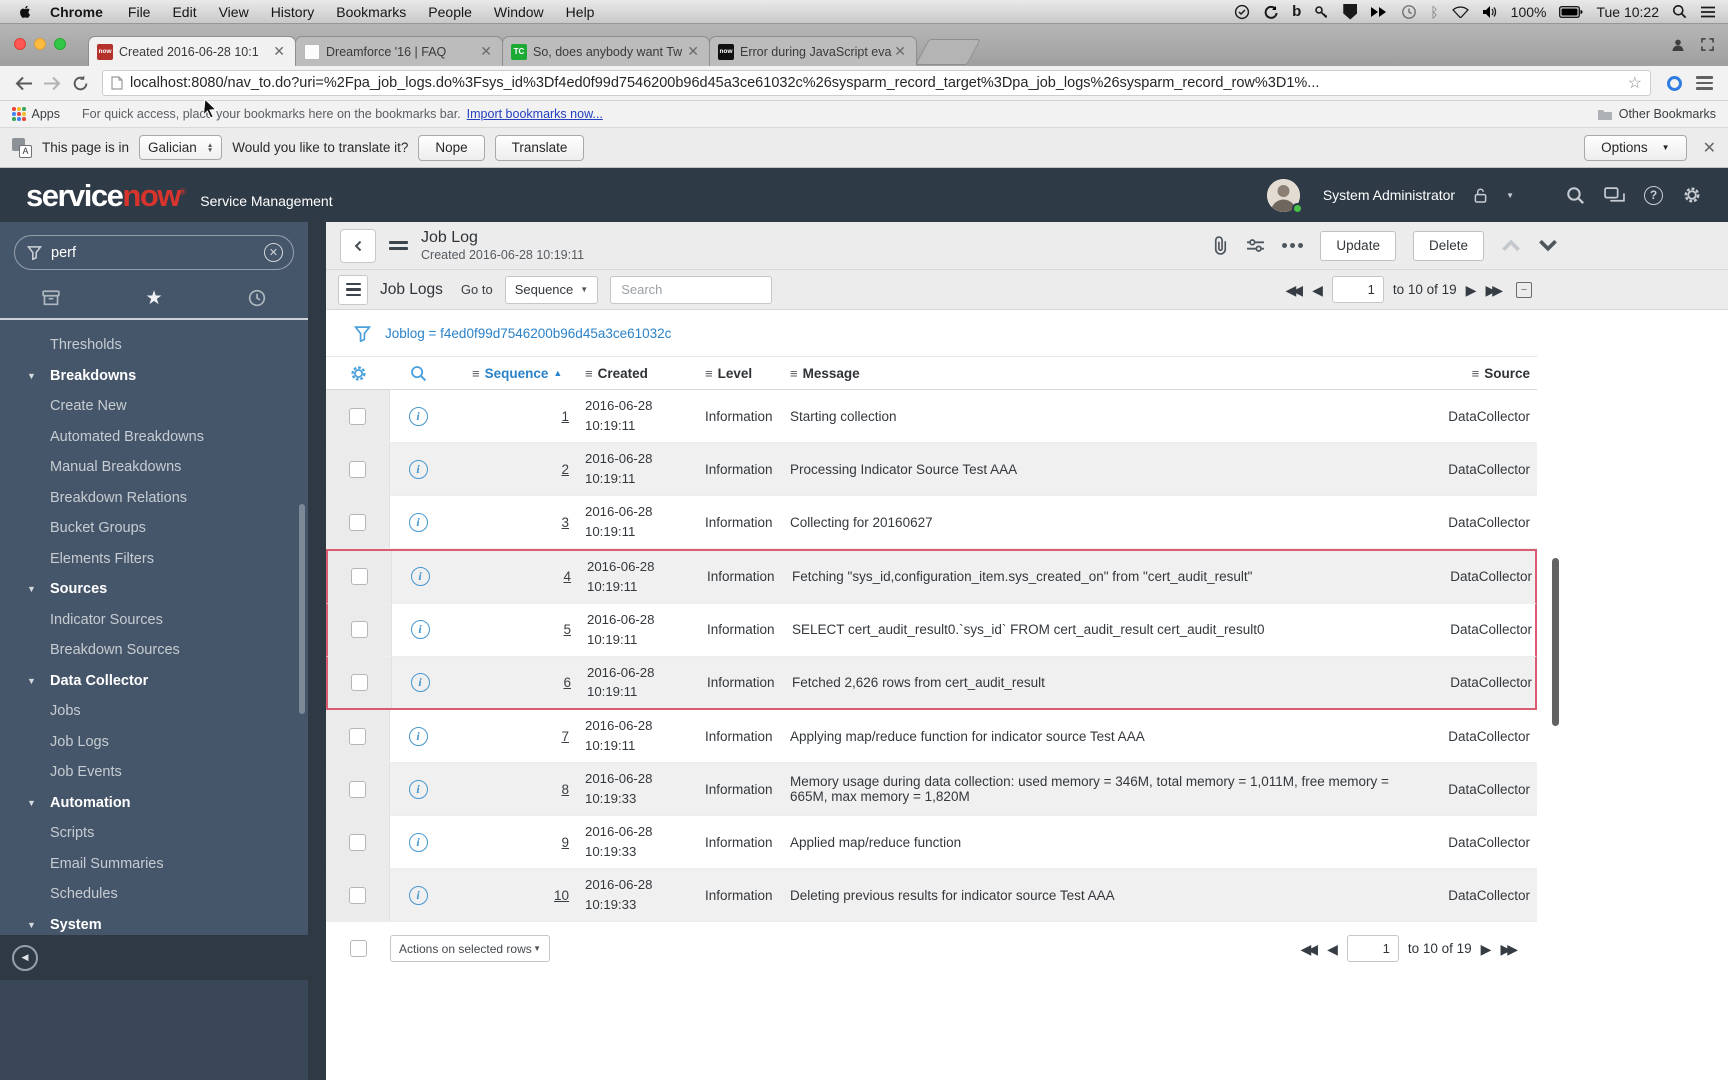 The height and width of the screenshot is (1080, 1728). I want to click on record-back-button, so click(358, 245).